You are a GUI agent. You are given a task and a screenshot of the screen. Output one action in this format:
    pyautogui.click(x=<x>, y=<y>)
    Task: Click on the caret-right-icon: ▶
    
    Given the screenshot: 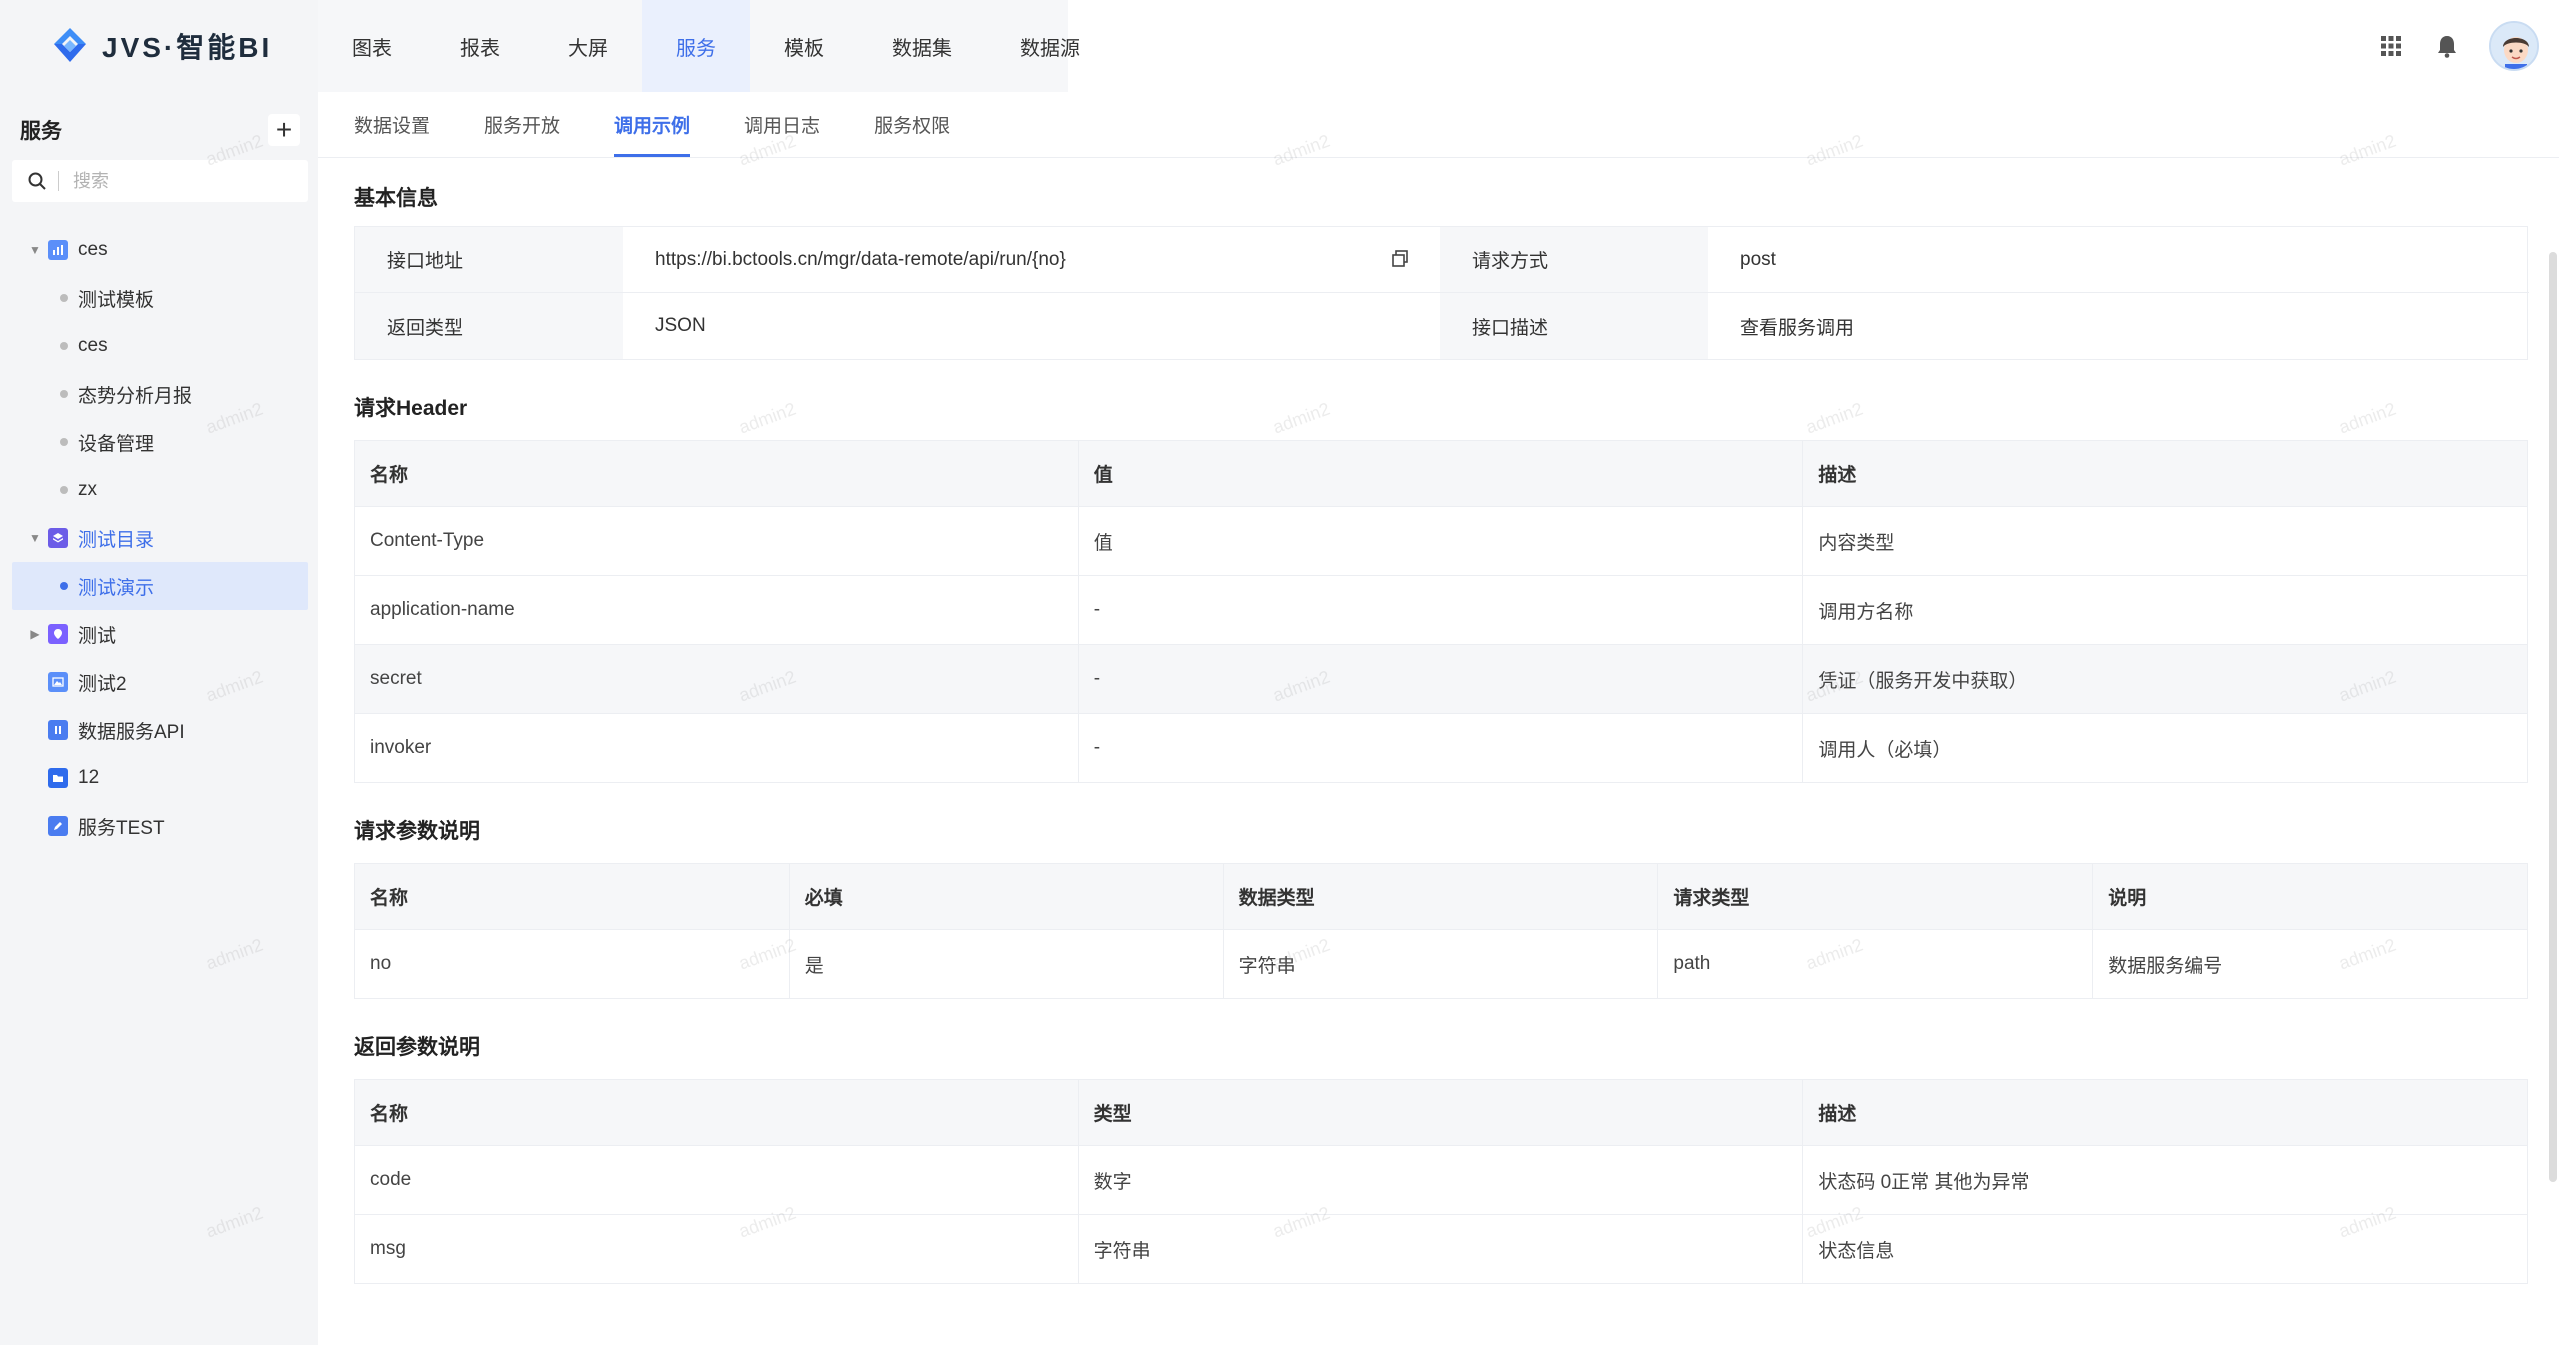 What is the action you would take?
    pyautogui.click(x=35, y=634)
    